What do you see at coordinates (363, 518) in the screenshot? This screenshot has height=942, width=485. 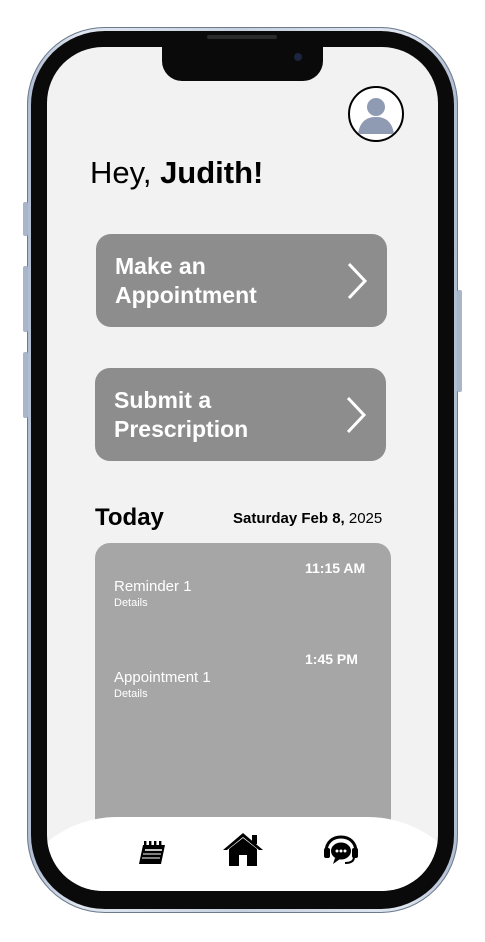 I see `today-date-year: 2025` at bounding box center [363, 518].